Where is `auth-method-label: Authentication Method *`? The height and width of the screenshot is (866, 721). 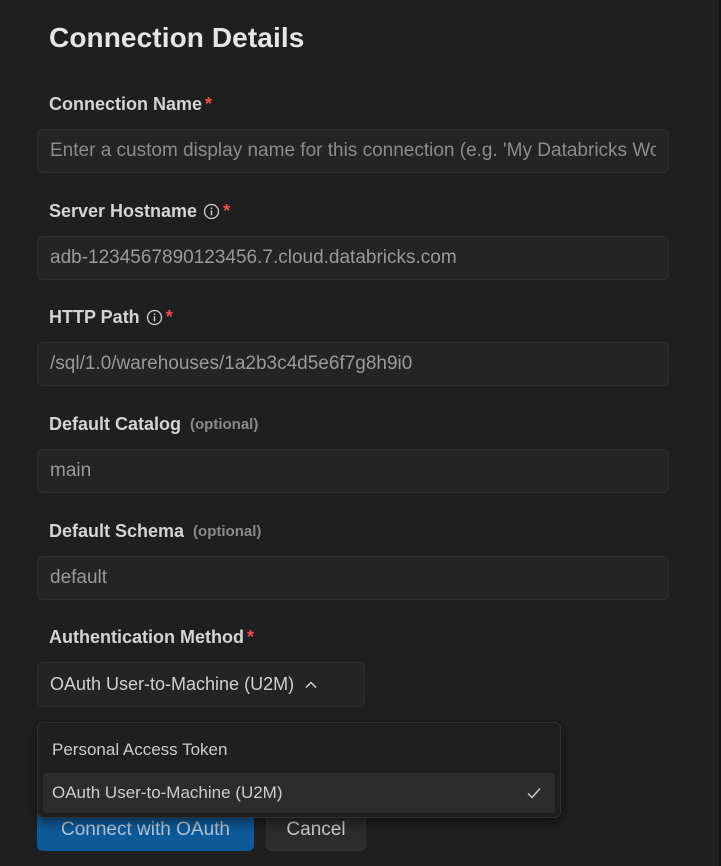
auth-method-label: Authentication Method * is located at coordinates (151, 637).